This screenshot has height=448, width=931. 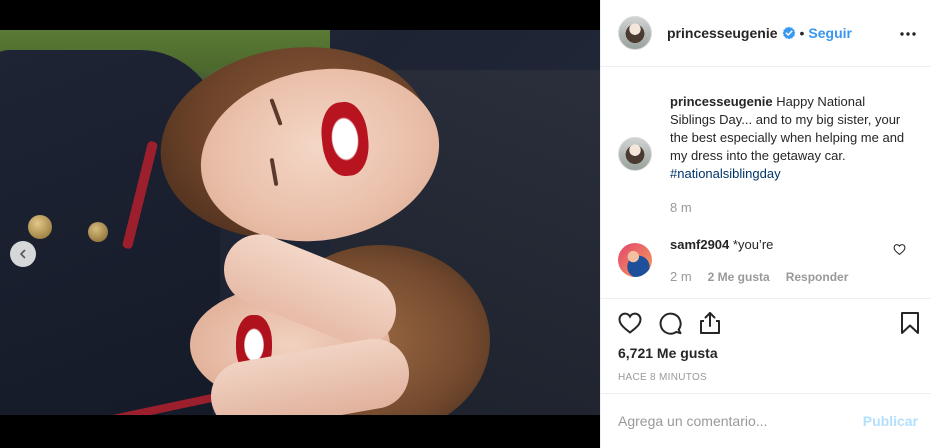 What do you see at coordinates (699, 244) in the screenshot?
I see `commenter-username: samf2904` at bounding box center [699, 244].